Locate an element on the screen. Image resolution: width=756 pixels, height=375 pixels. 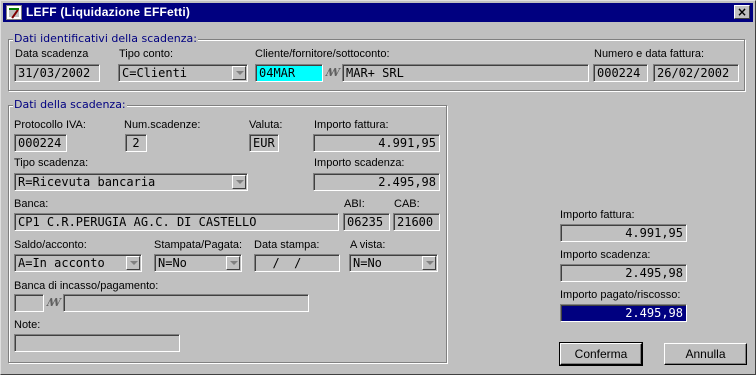
saldo-acconto-value: A=In acconto is located at coordinates (61, 263).